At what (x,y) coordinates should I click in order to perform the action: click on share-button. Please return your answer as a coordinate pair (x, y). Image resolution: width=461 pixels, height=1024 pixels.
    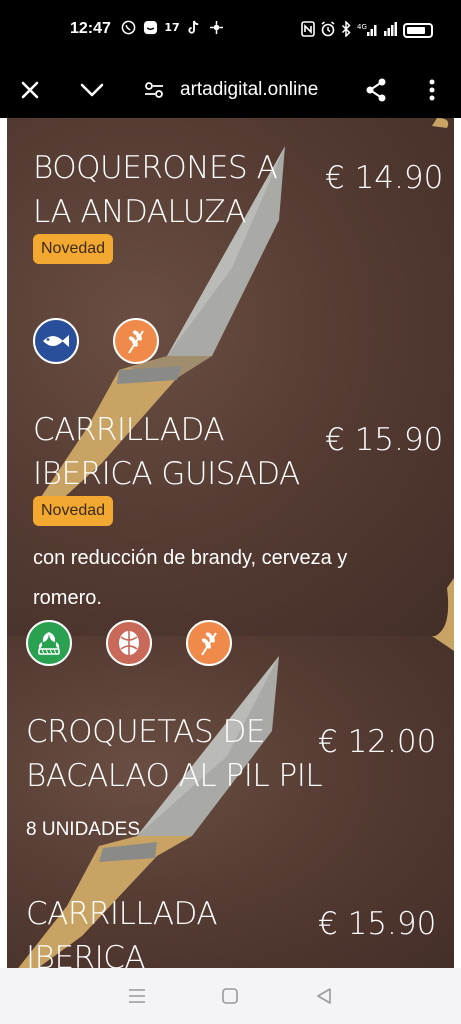
    Looking at the image, I should click on (376, 90).